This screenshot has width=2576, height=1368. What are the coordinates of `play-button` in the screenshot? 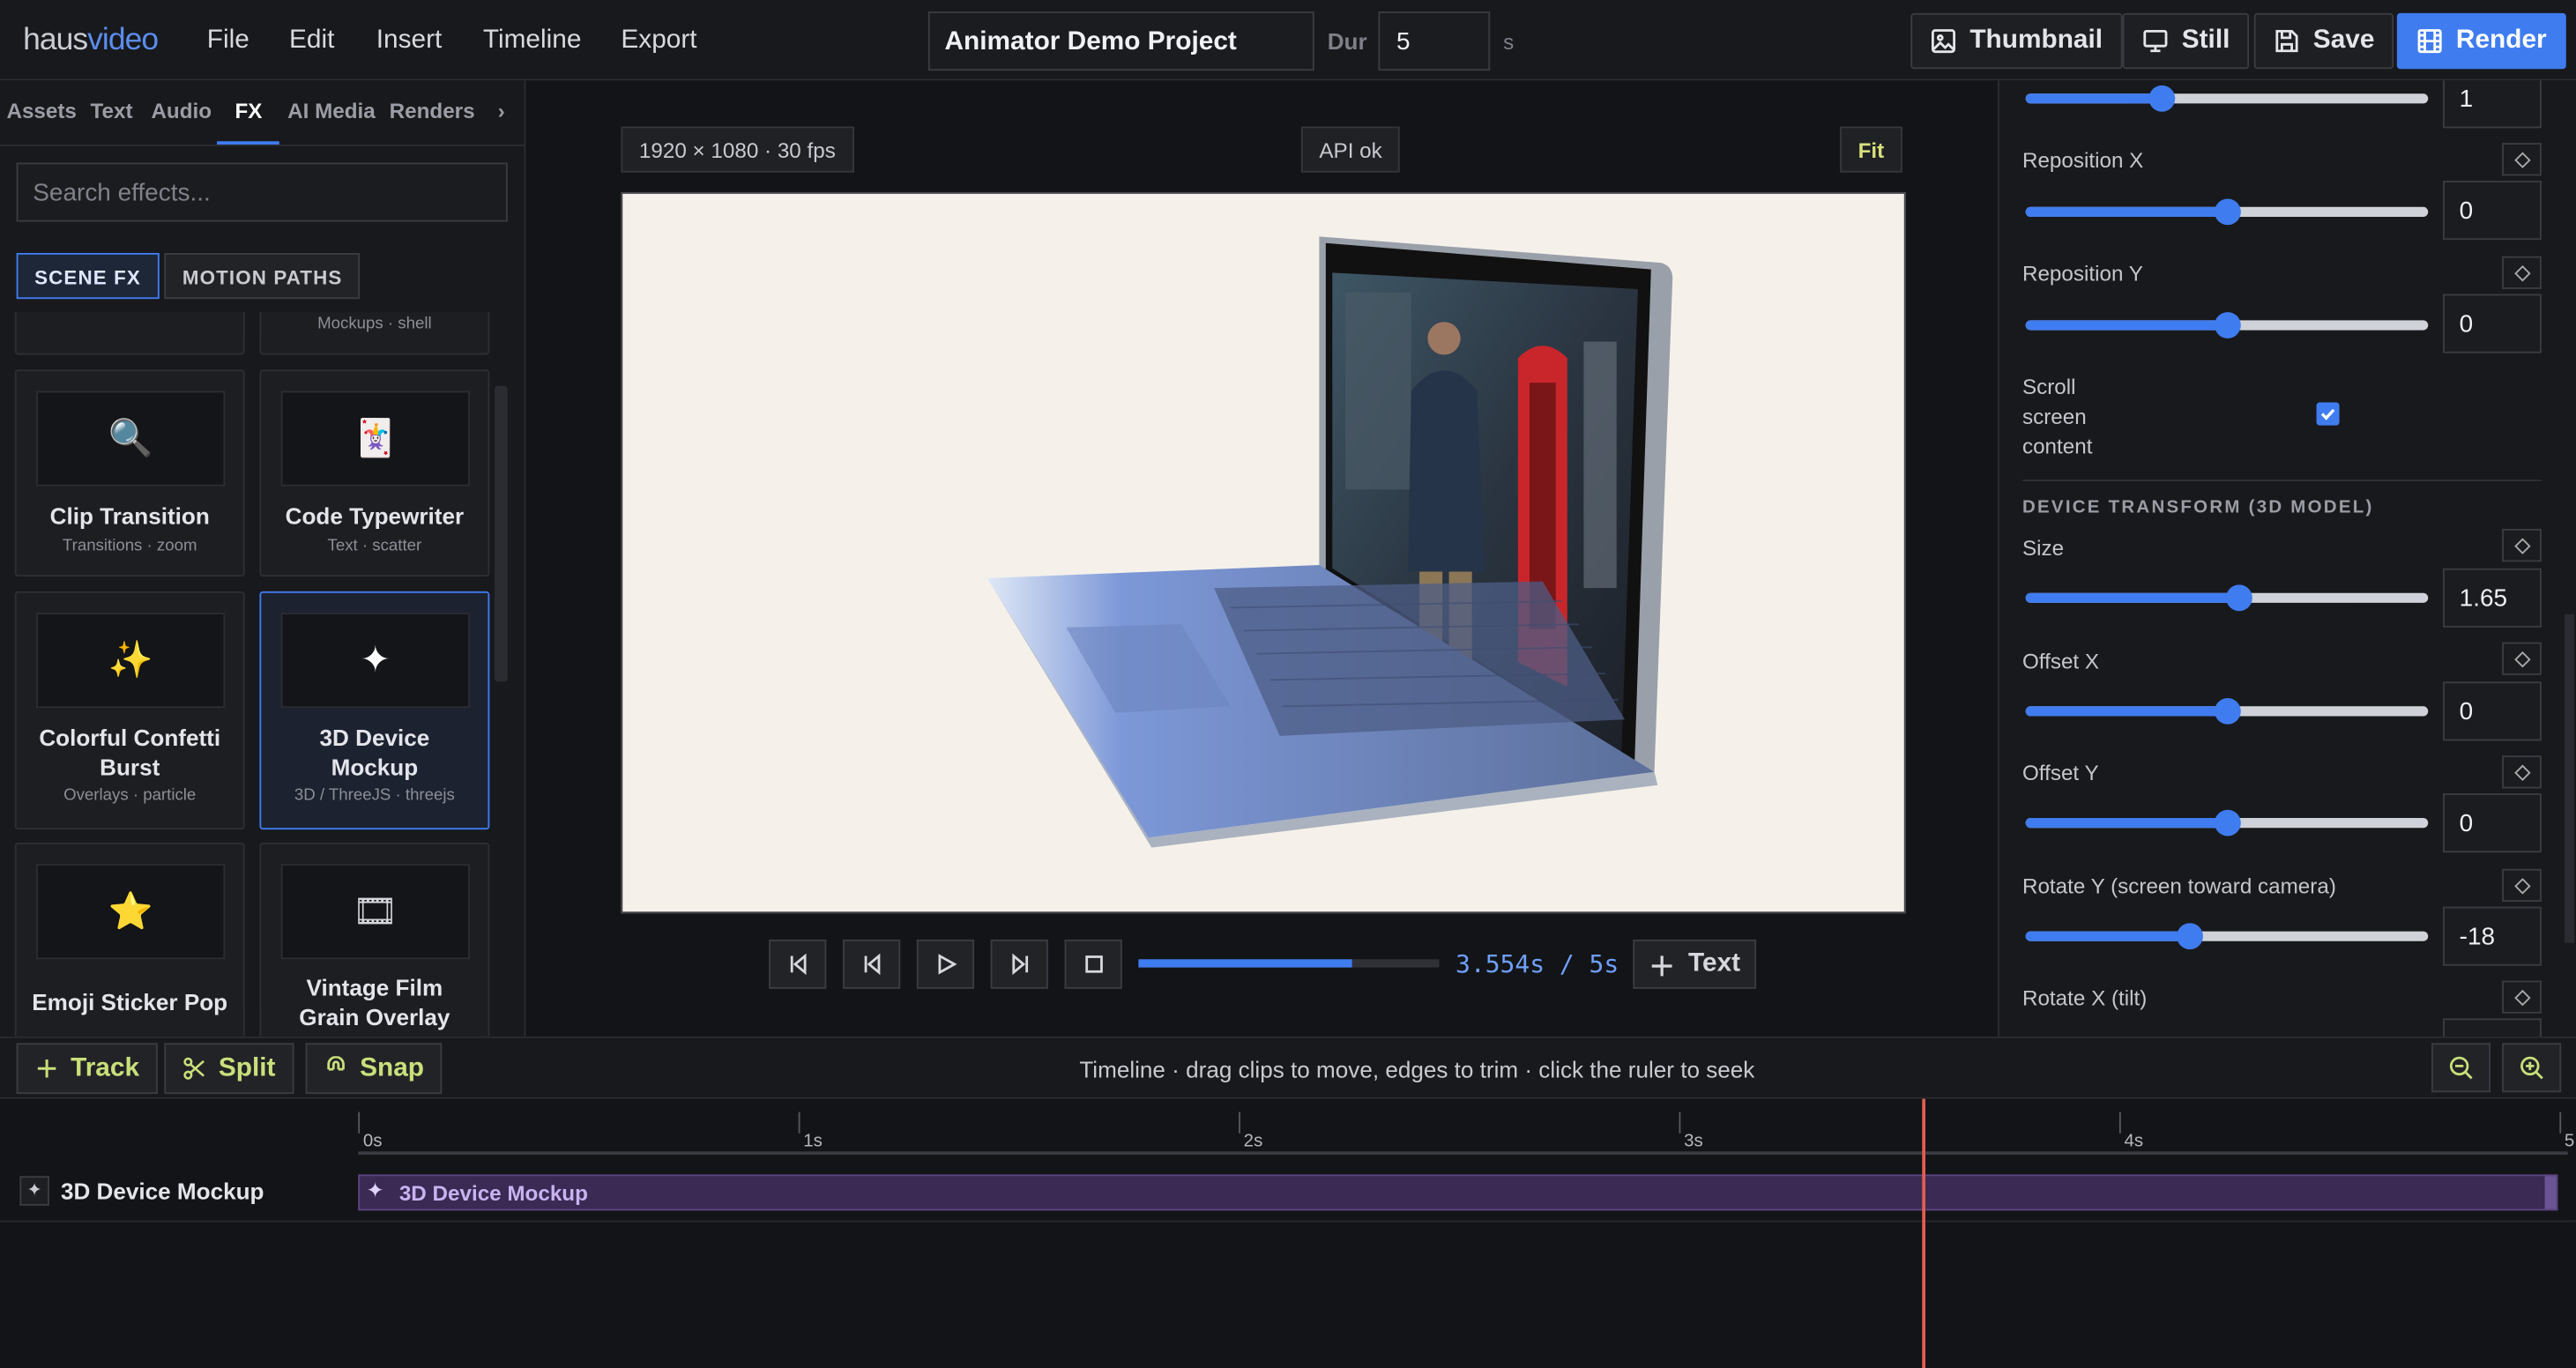 It's located at (946, 964).